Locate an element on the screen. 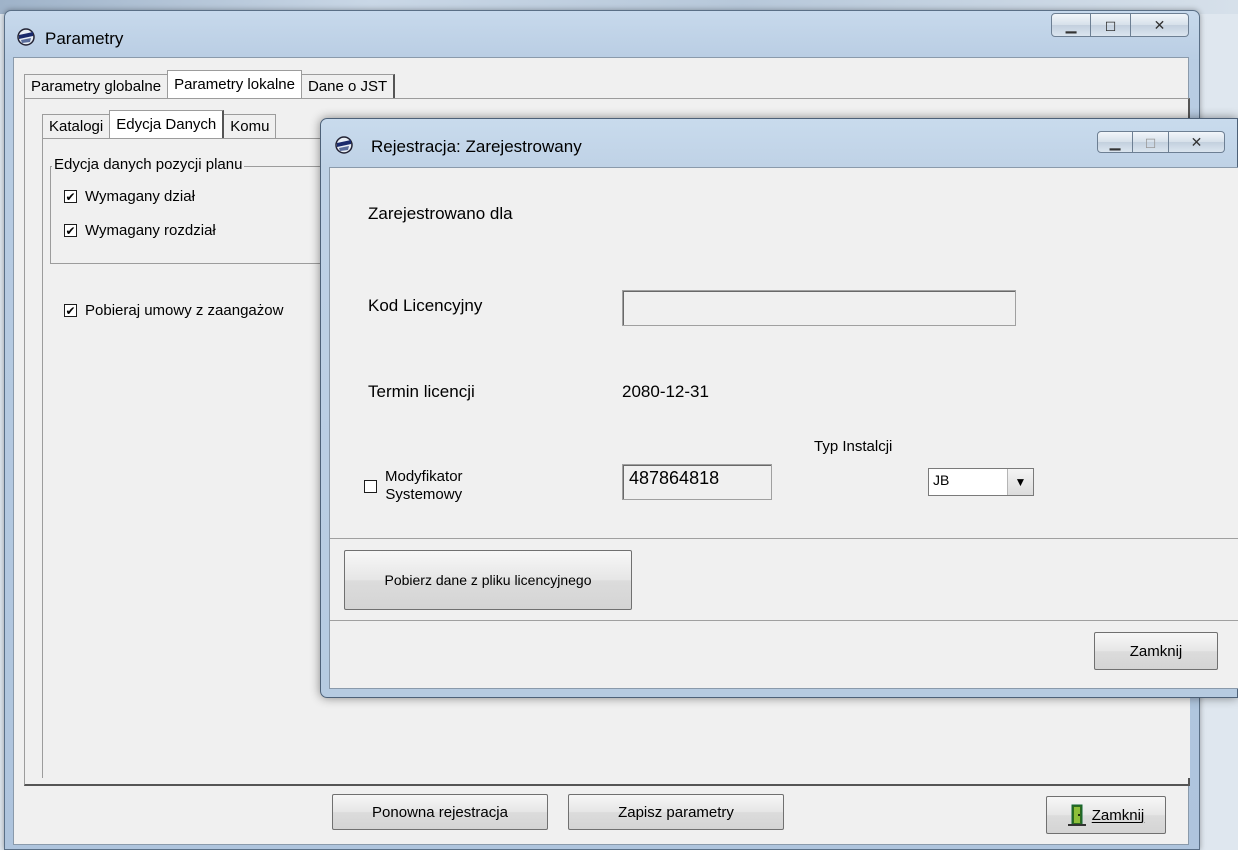 The height and width of the screenshot is (850, 1238). dialog-close-button: ✕ is located at coordinates (1197, 142).